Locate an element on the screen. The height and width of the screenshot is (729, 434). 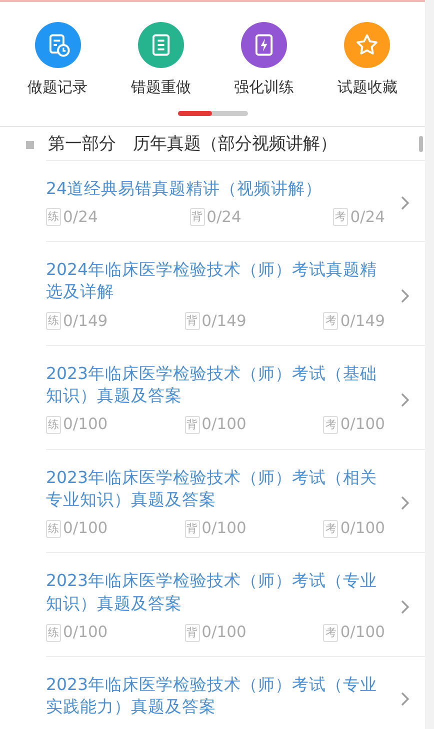
item-title: 2023年临床医学检验技术（师）考试（专业实践能力）真题及答案 is located at coordinates (212, 696).